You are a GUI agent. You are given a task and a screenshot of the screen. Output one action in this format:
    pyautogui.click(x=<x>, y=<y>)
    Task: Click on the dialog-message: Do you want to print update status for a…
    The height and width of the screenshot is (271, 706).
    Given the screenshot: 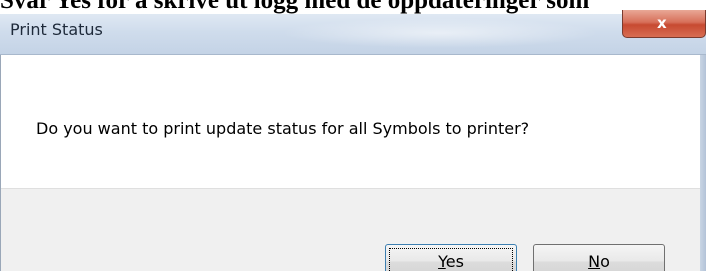 What is the action you would take?
    pyautogui.click(x=283, y=128)
    